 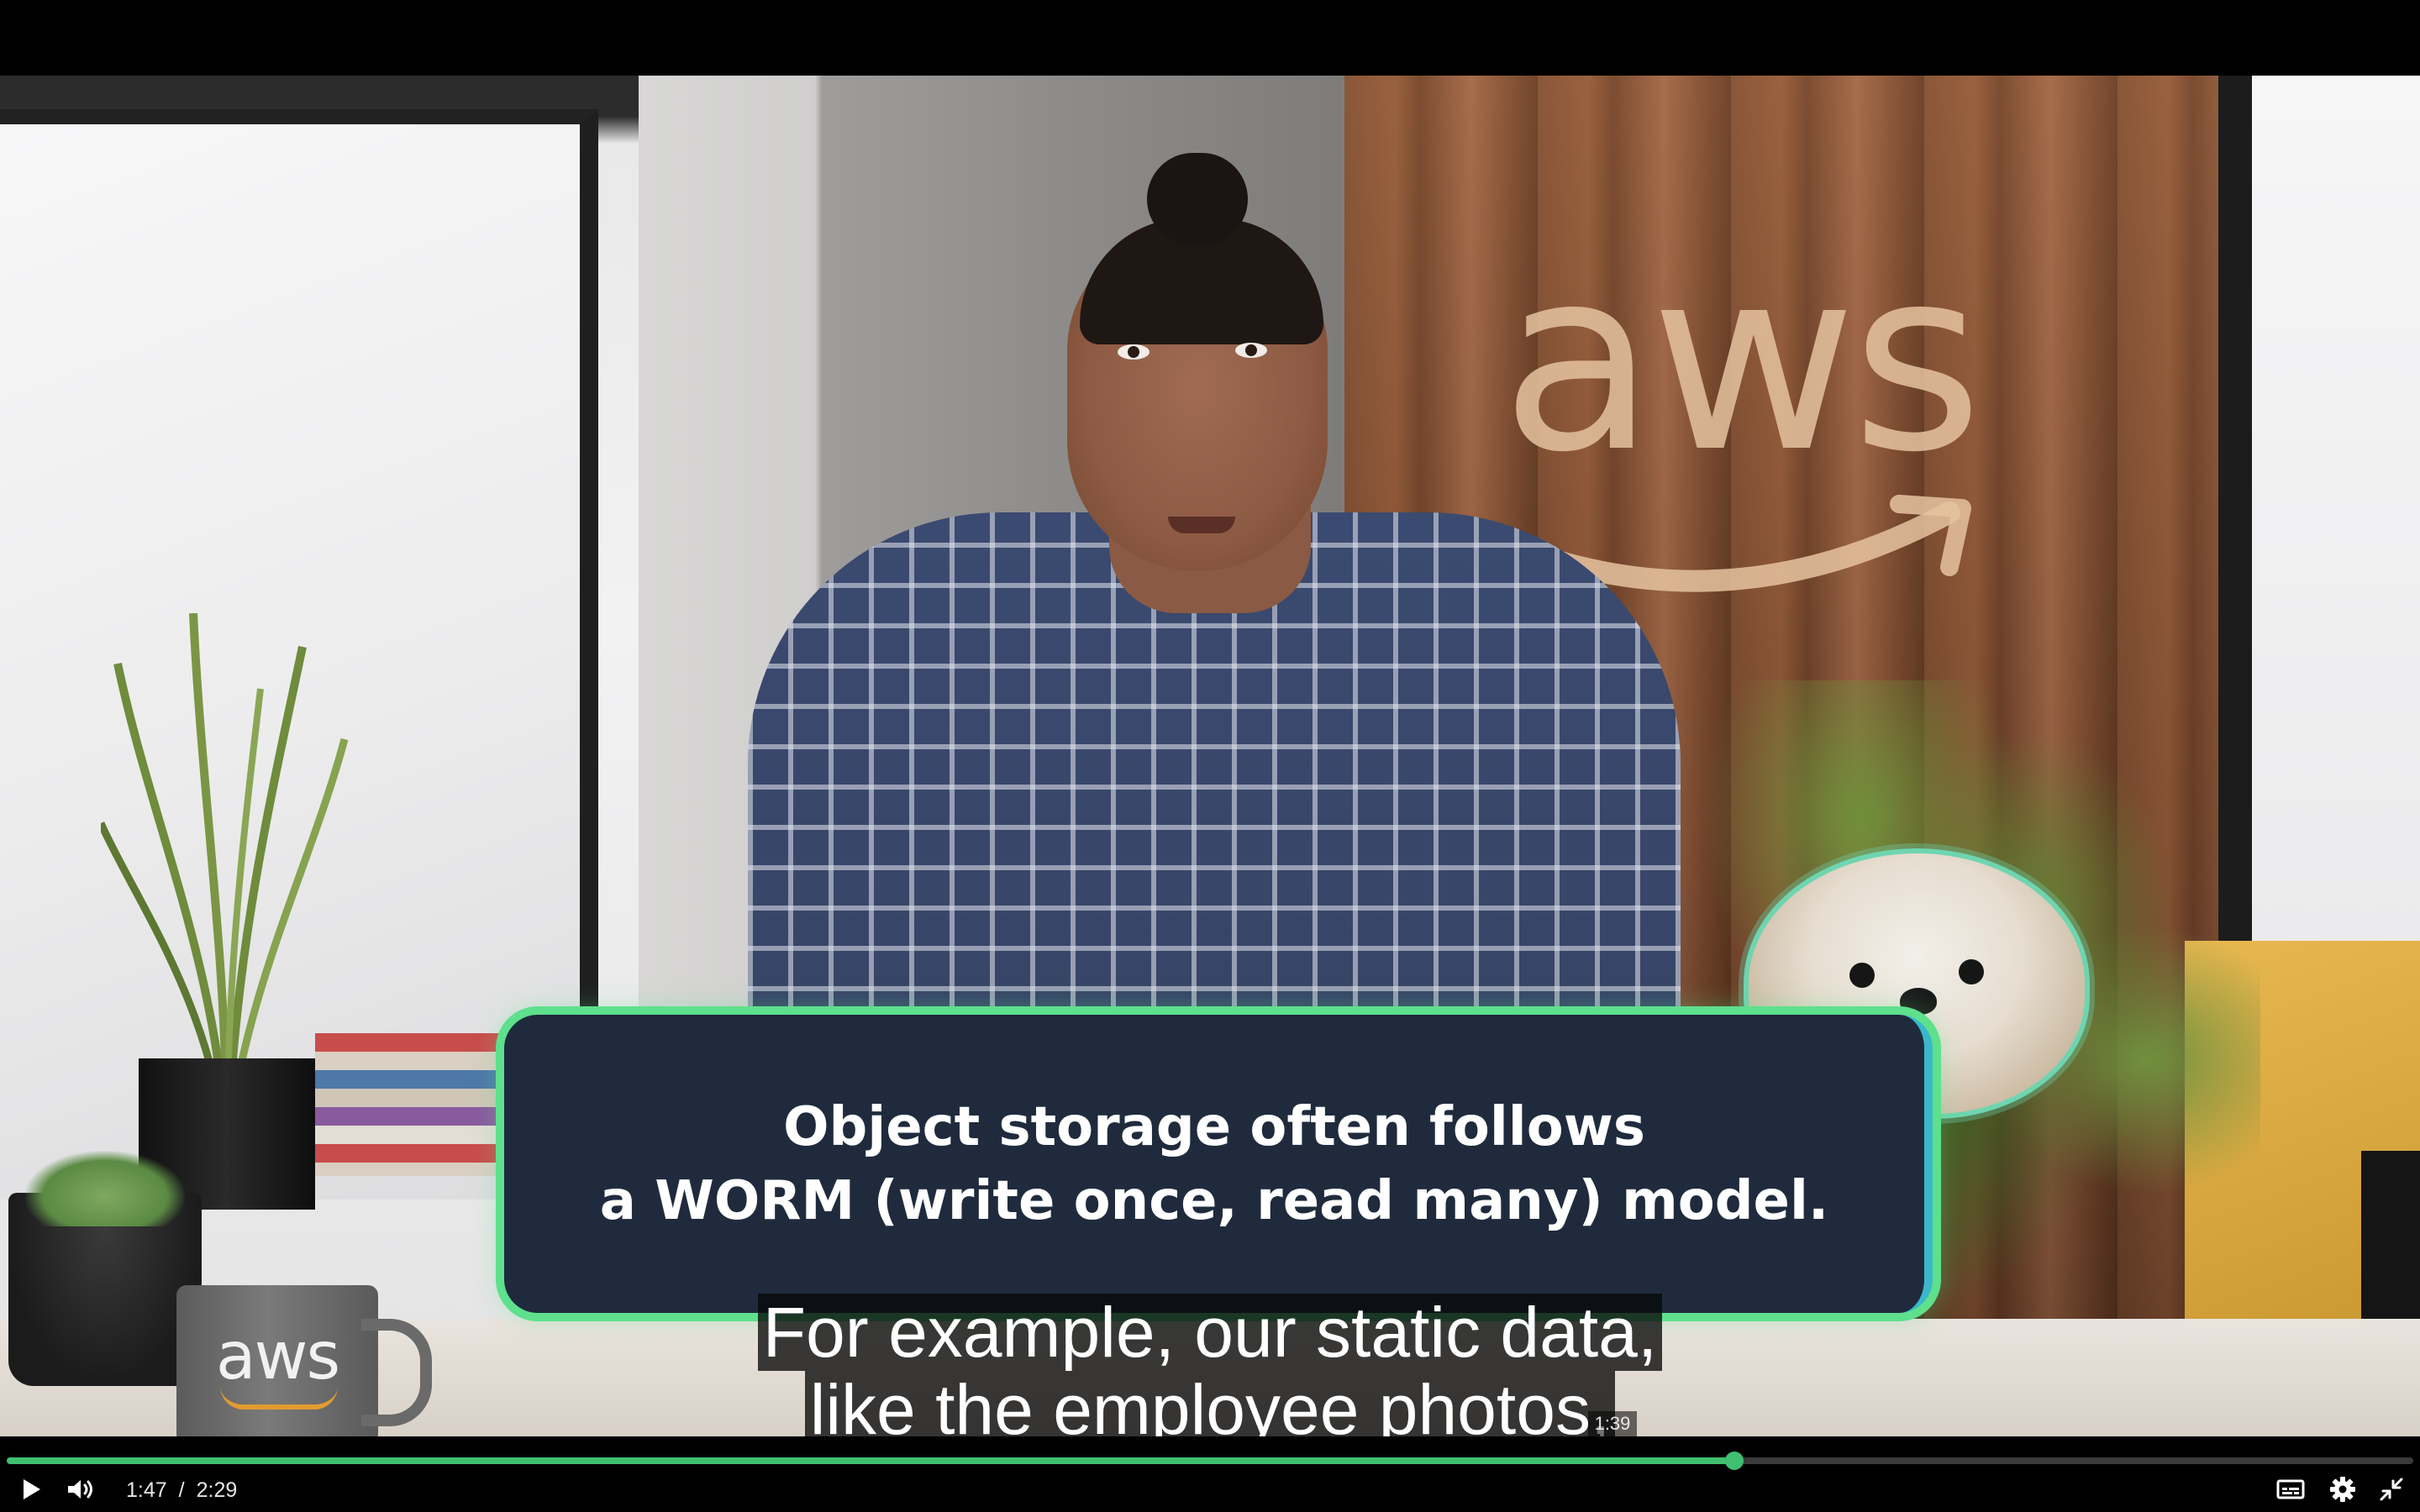 I want to click on control-bar, so click(x=1210, y=1474).